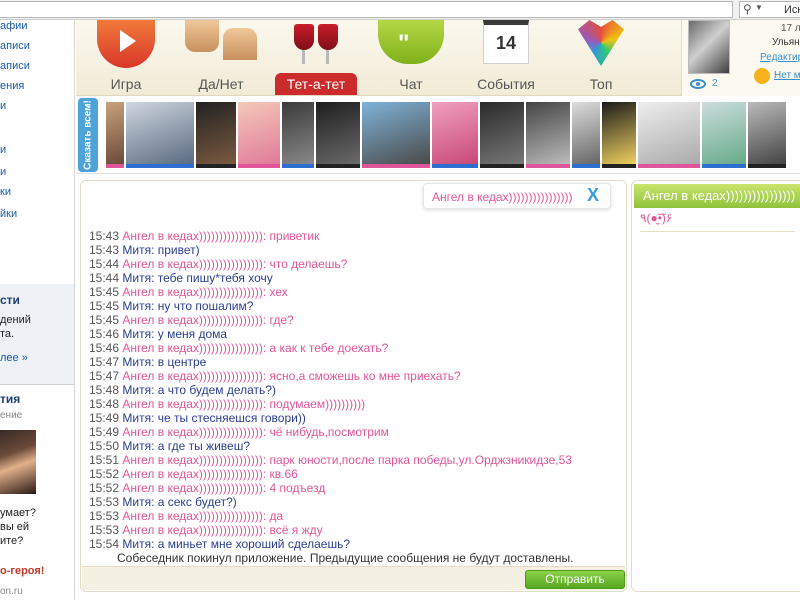  What do you see at coordinates (5, 192) in the screenshot?
I see `sidebar-item: ки` at bounding box center [5, 192].